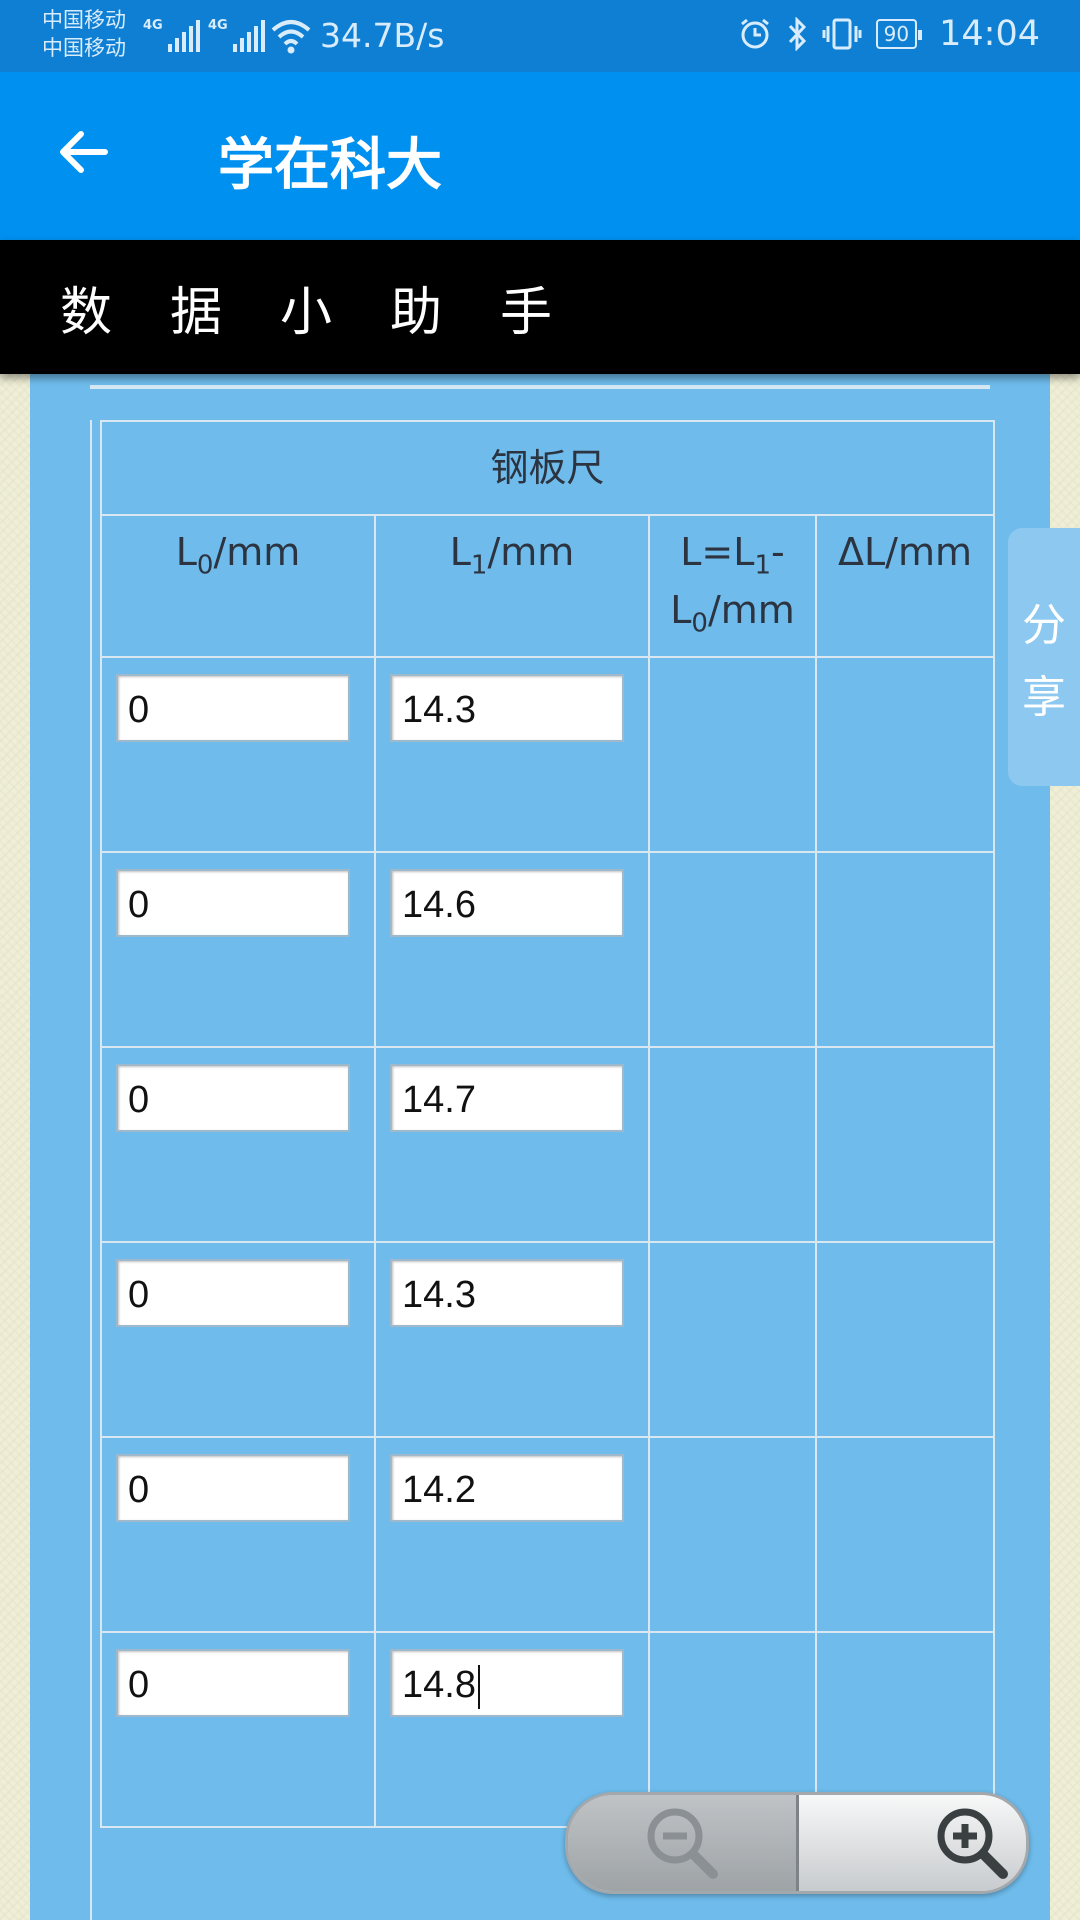 The height and width of the screenshot is (1920, 1080). I want to click on l1-input-active: 14.8, so click(507, 1683).